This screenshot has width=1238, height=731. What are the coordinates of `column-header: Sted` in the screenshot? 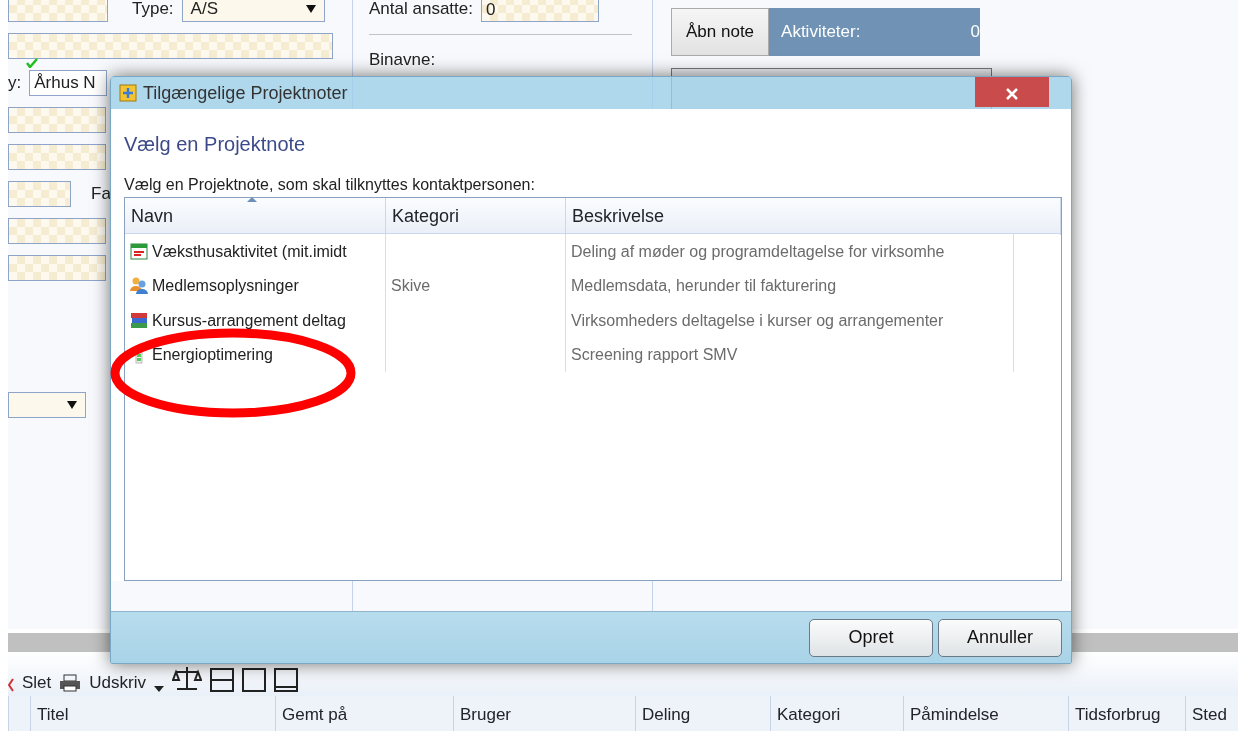 It's located at (1211, 713).